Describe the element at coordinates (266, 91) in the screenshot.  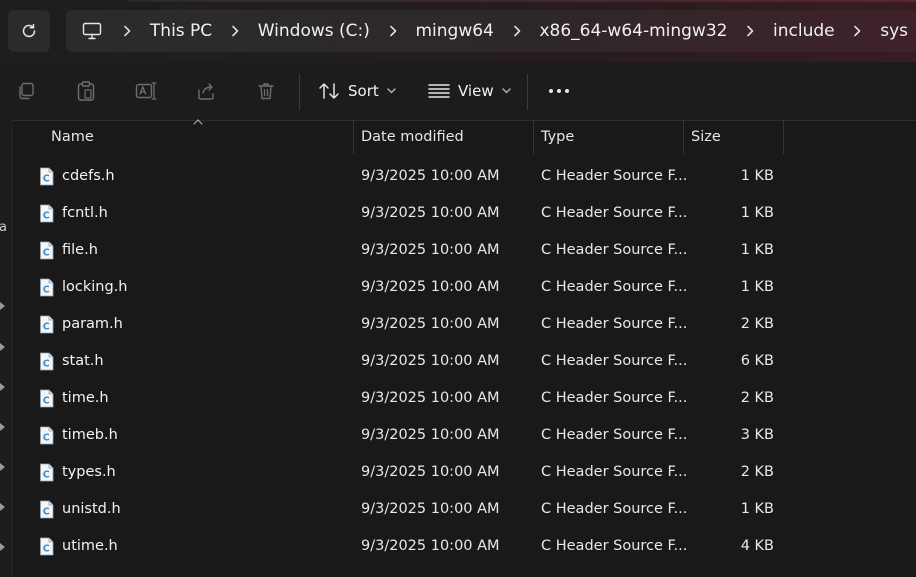
I see `delete-icon` at that location.